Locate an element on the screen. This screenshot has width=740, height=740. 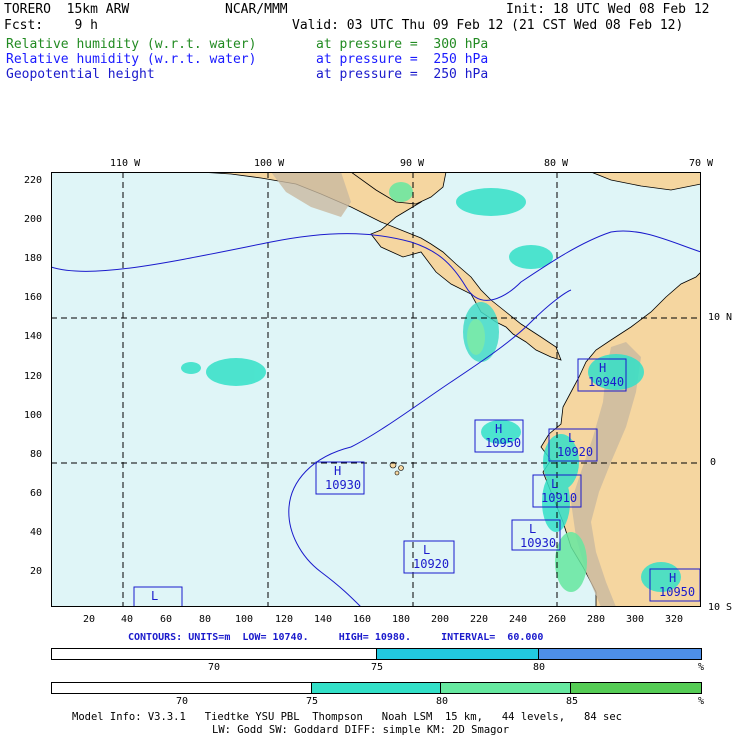
lat-label-10n: 10 N is located at coordinates (720, 317).